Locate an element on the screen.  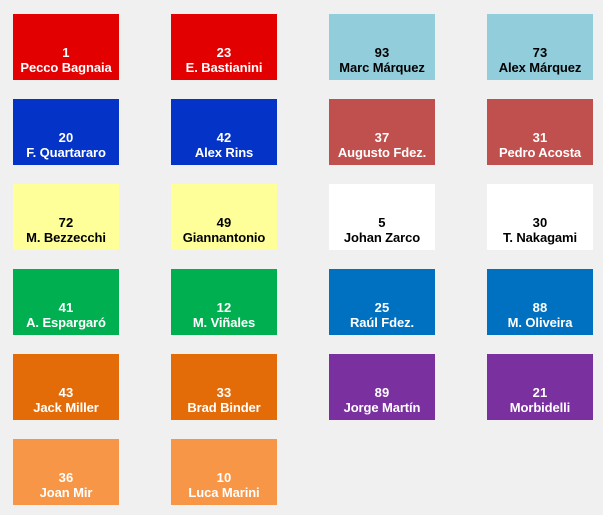
rider-number: 20 is located at coordinates (66, 137).